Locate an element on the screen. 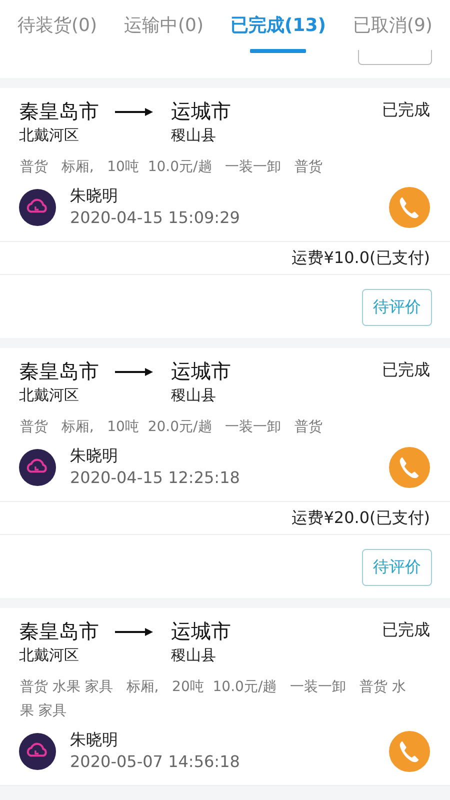 The height and width of the screenshot is (800, 450). order-time: 2020-04-15 15:09:29 is located at coordinates (155, 218).